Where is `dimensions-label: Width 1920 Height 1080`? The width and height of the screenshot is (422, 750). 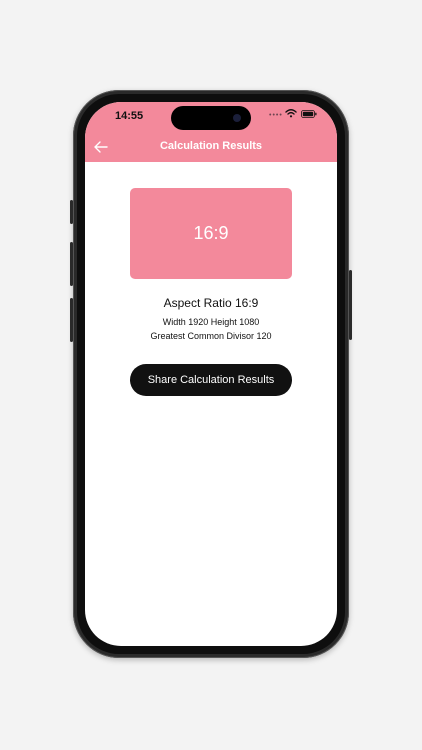
dimensions-label: Width 1920 Height 1080 is located at coordinates (211, 322).